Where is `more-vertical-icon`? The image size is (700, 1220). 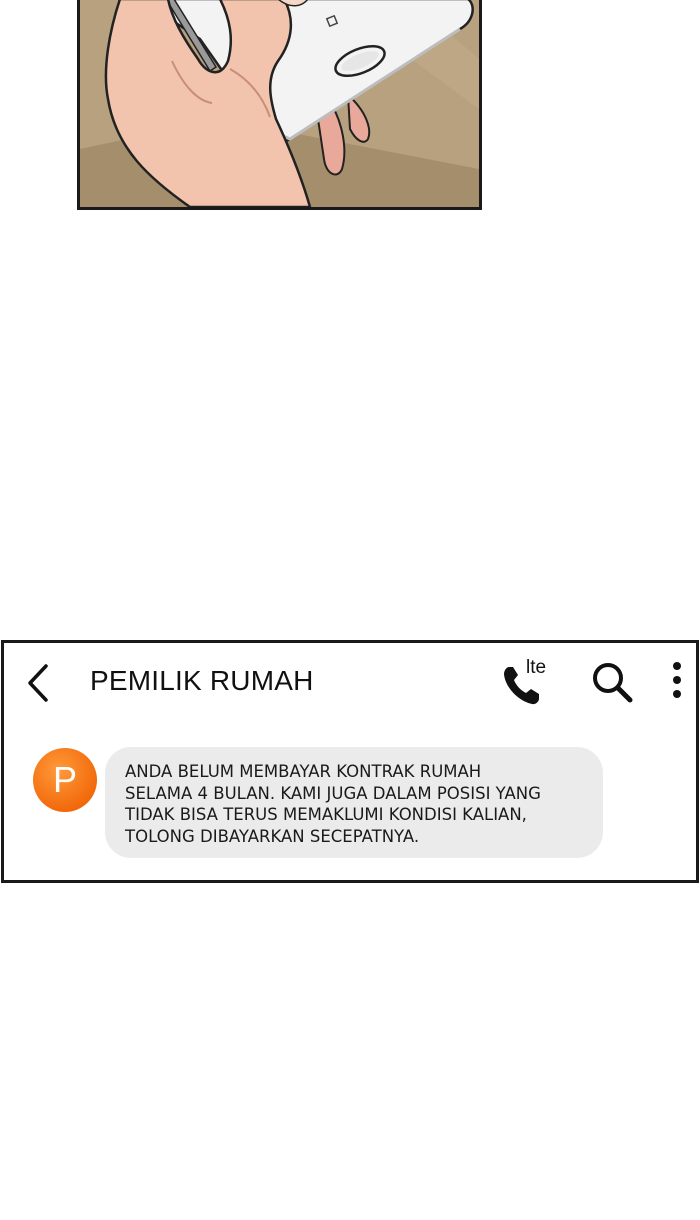 more-vertical-icon is located at coordinates (677, 680).